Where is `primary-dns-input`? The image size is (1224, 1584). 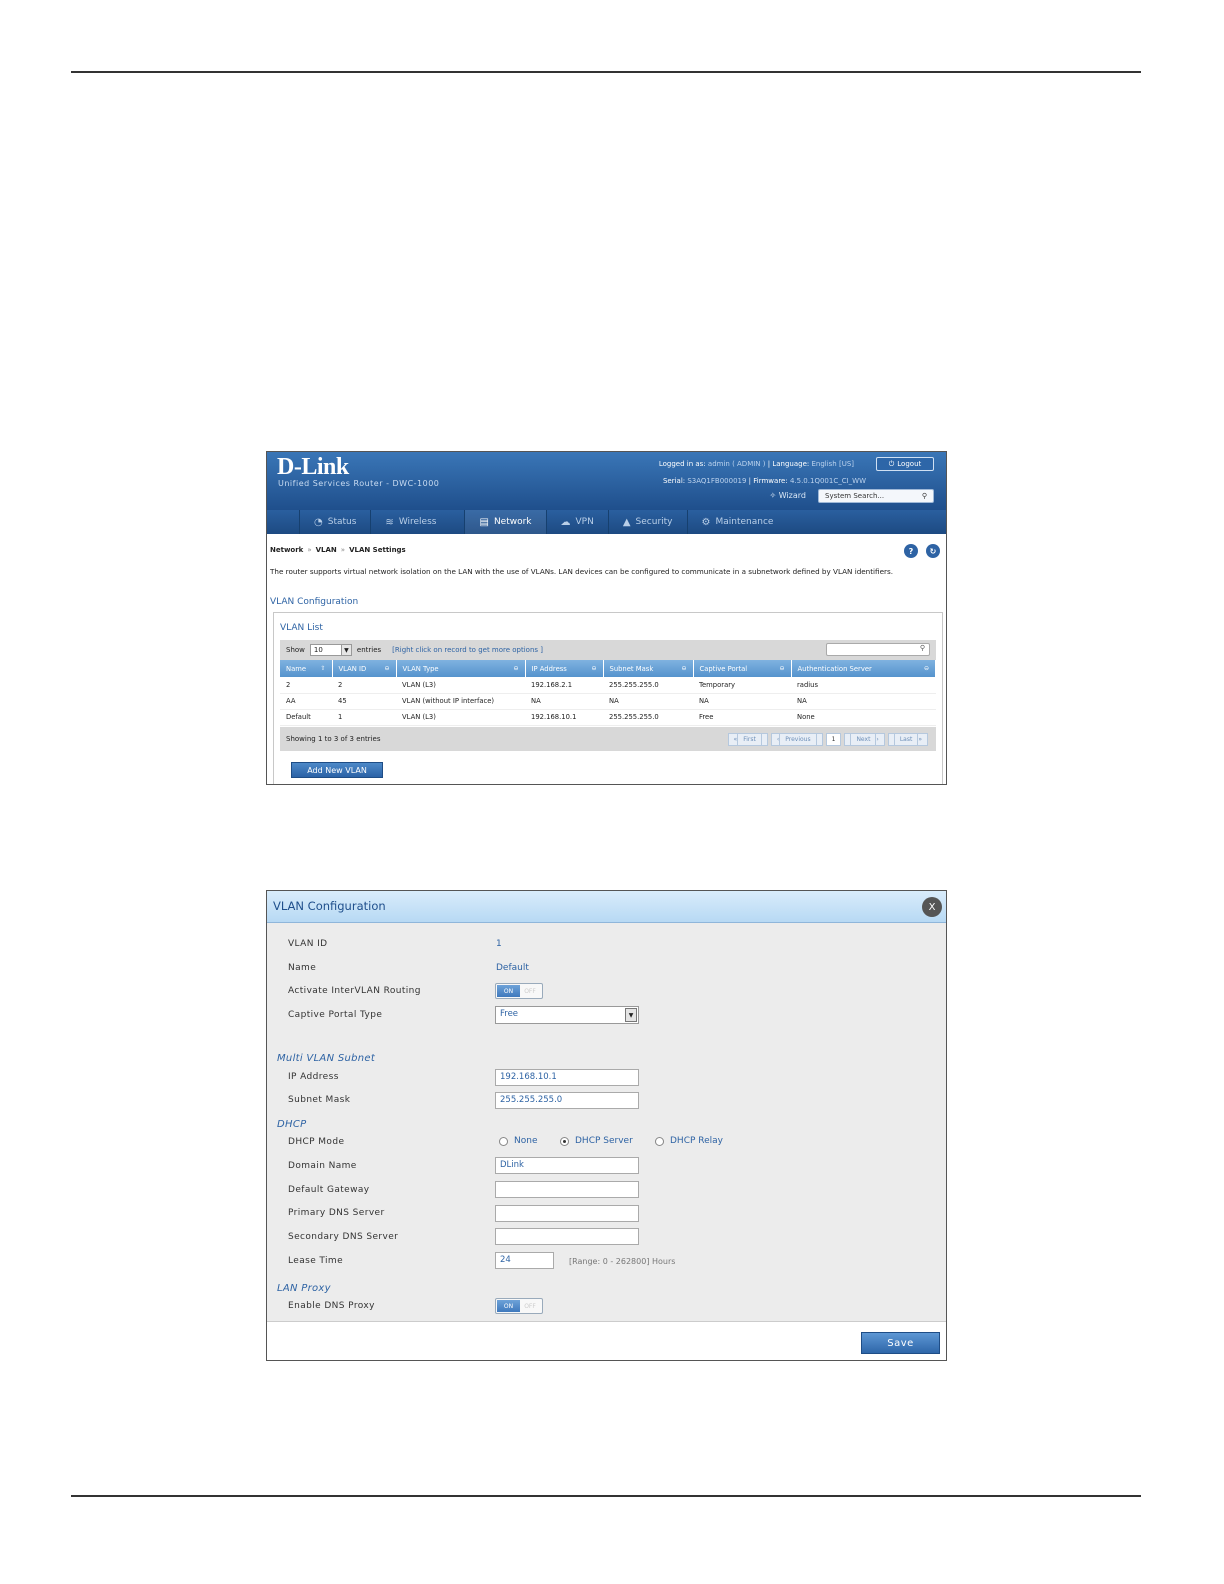 primary-dns-input is located at coordinates (567, 1213).